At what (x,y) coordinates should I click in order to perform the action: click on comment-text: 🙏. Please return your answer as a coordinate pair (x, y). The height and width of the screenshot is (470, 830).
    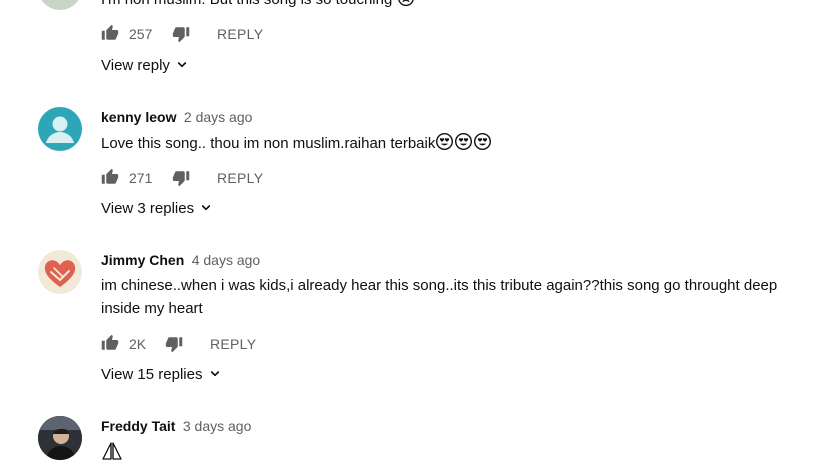
    Looking at the image, I should click on (112, 455).